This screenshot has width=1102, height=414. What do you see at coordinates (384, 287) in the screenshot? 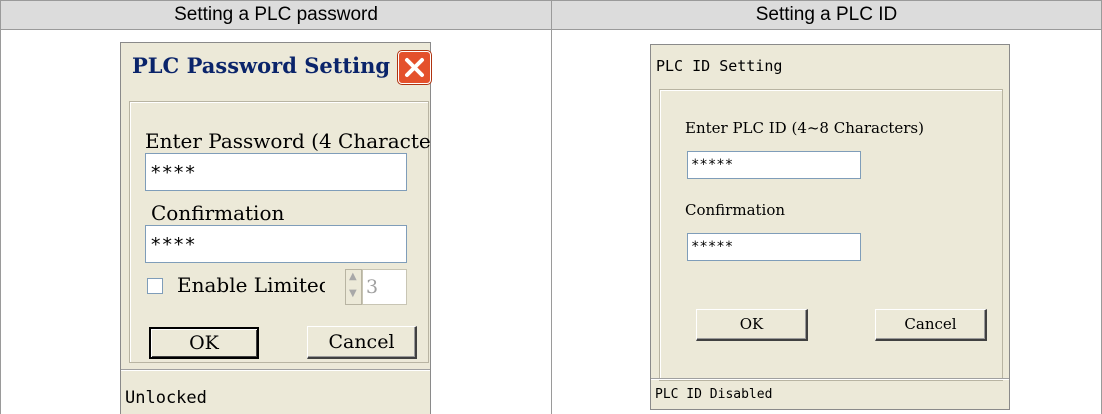
I see `limit-value-field: 3` at bounding box center [384, 287].